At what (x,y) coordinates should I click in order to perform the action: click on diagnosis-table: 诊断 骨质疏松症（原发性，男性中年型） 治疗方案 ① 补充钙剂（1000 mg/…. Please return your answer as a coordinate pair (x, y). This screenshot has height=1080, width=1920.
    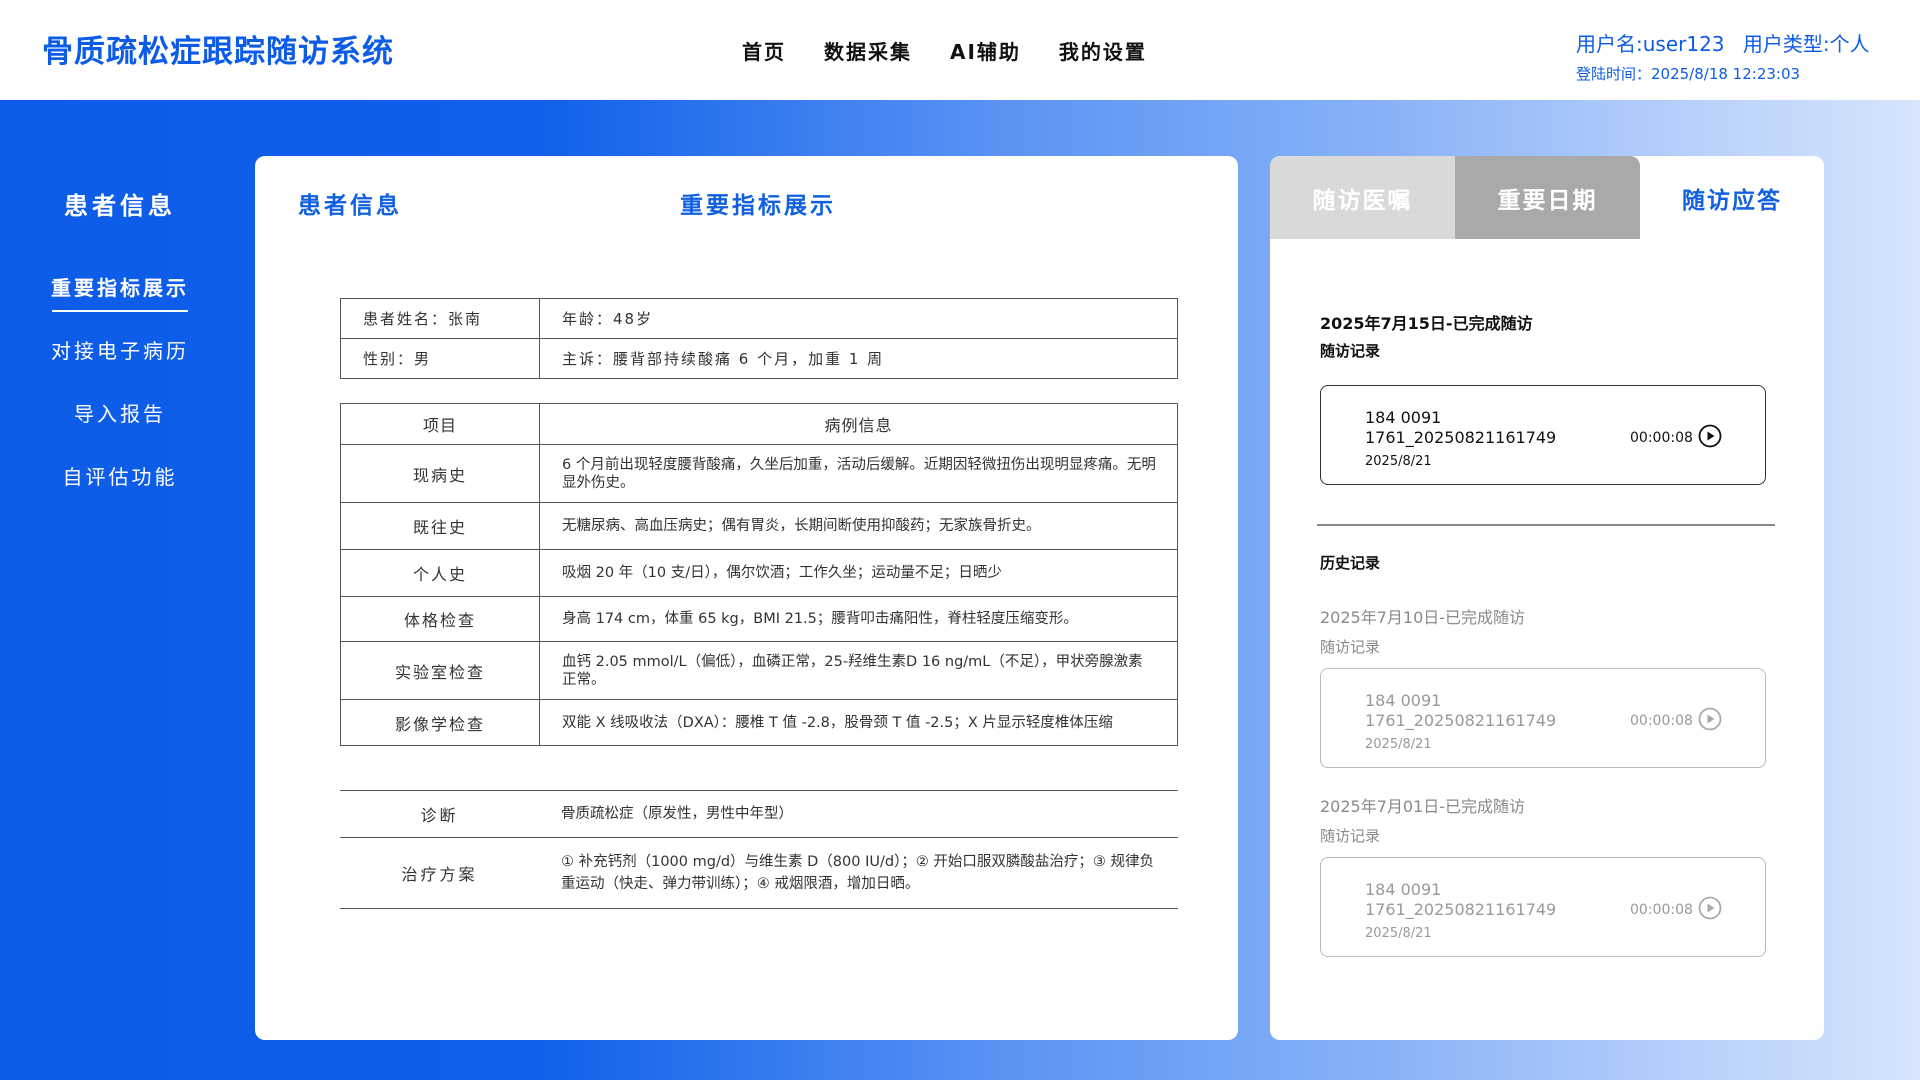
    Looking at the image, I should click on (759, 849).